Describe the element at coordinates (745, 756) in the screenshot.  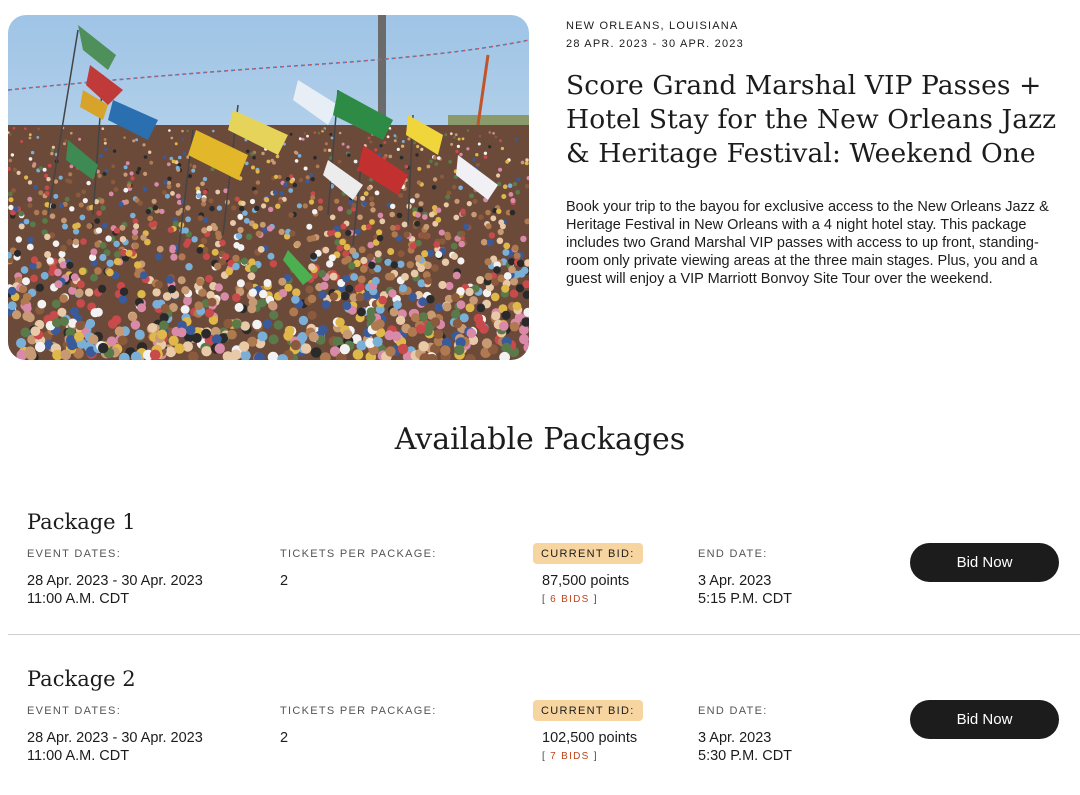
I see `end-date-time: 5:30 P.M. CDT` at that location.